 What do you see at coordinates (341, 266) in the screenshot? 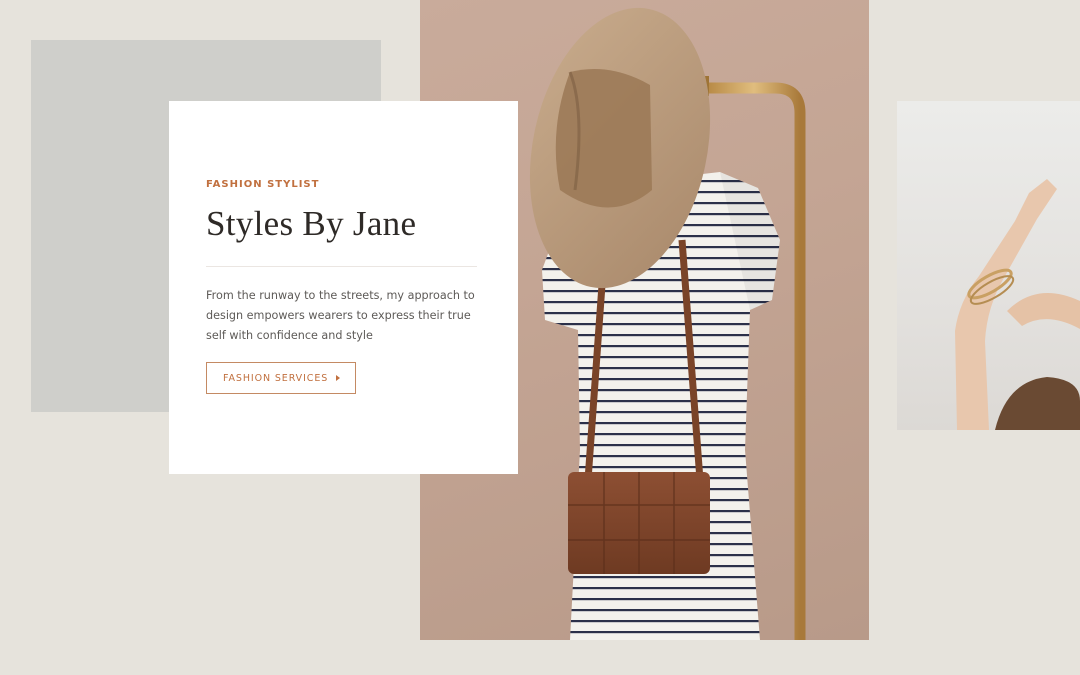
I see `divider` at bounding box center [341, 266].